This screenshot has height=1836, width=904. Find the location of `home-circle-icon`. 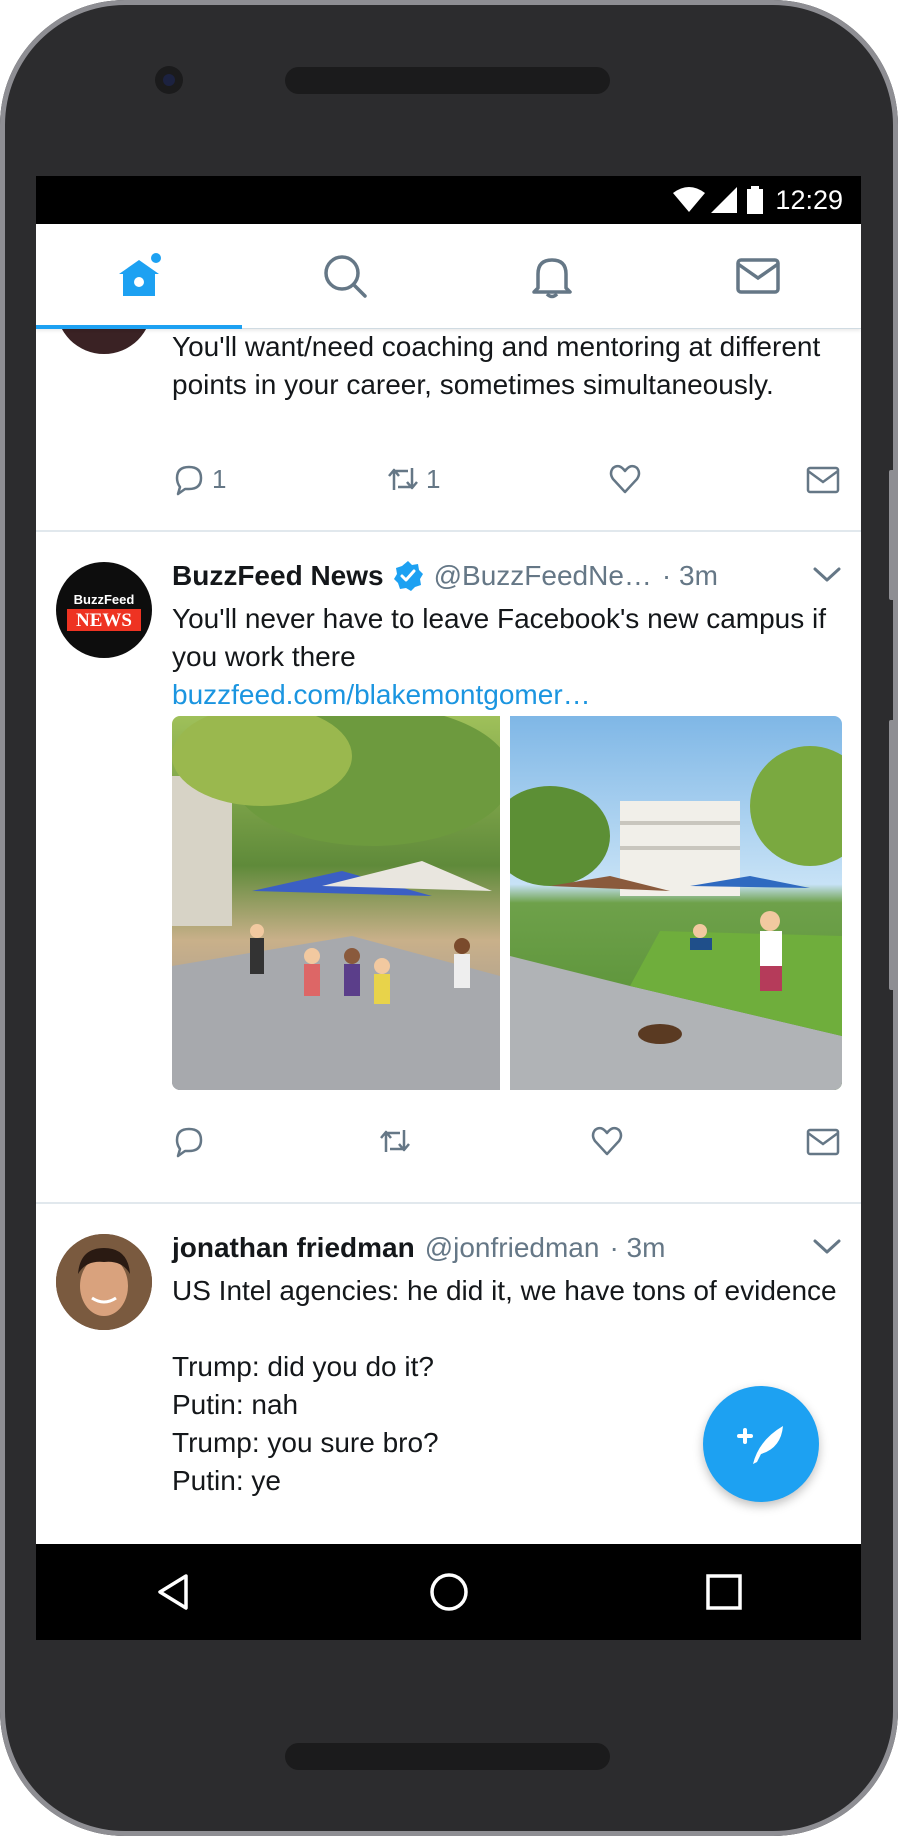

home-circle-icon is located at coordinates (449, 1592).